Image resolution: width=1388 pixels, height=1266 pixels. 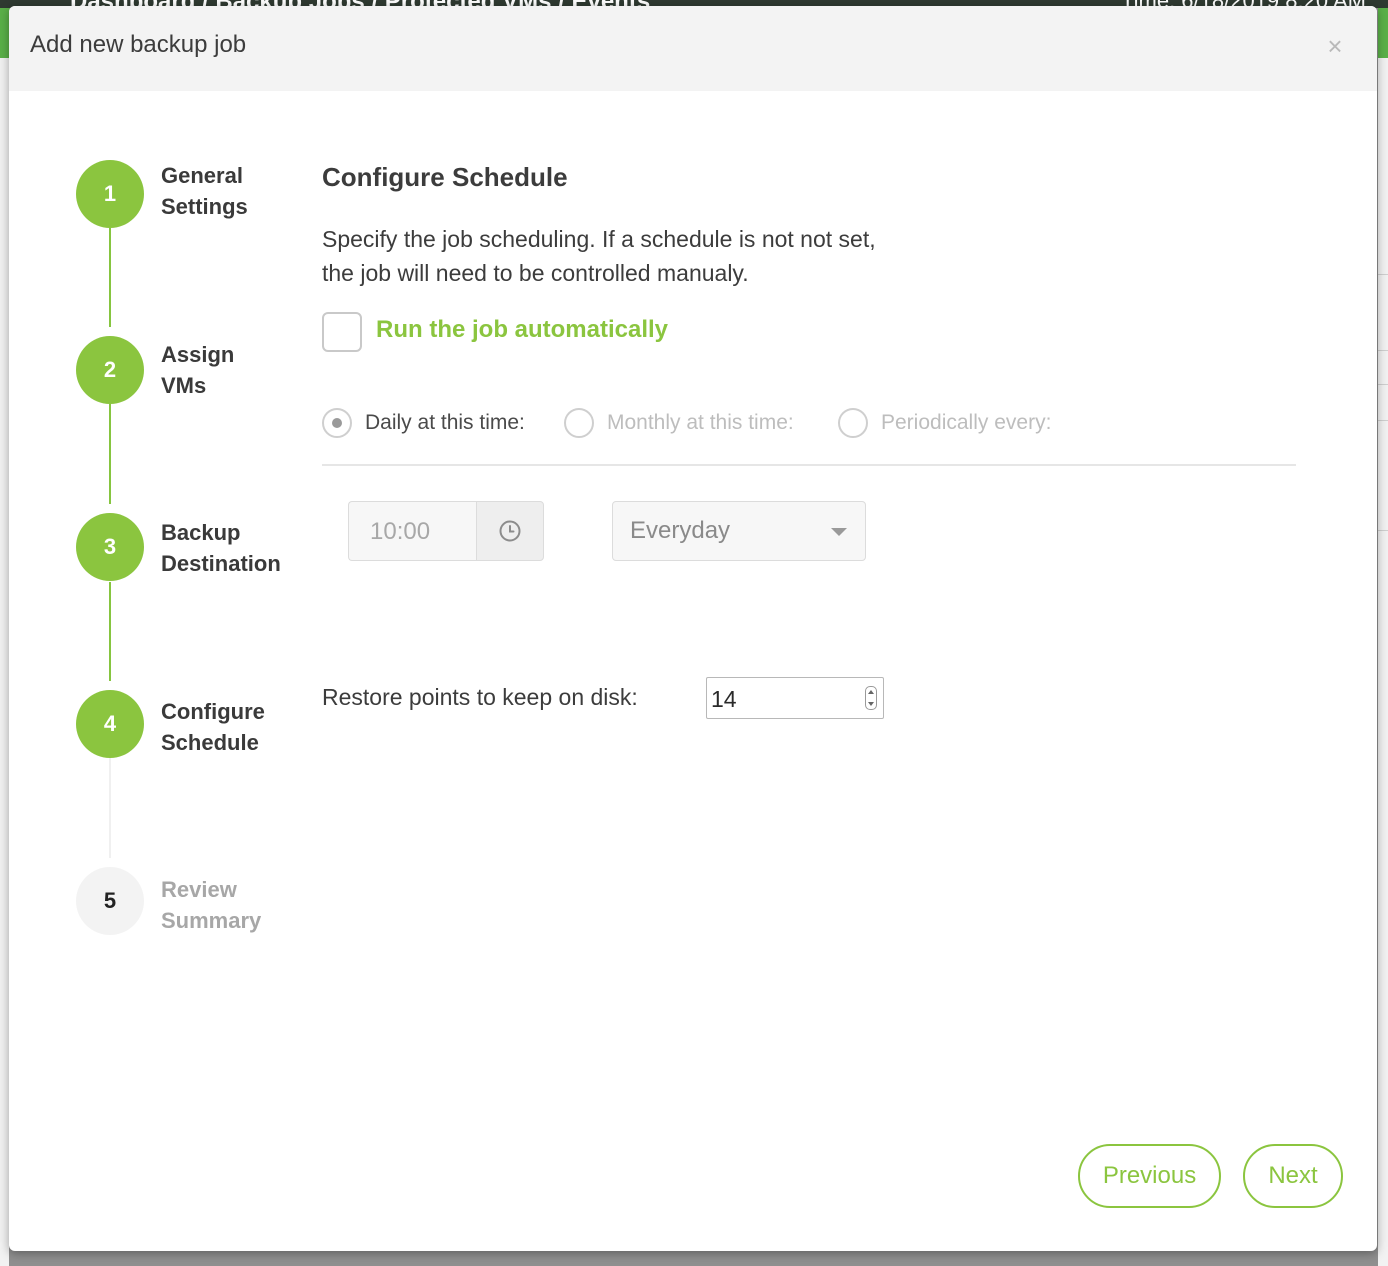 What do you see at coordinates (693, 48) in the screenshot?
I see `modal-header: Add new backup job ×` at bounding box center [693, 48].